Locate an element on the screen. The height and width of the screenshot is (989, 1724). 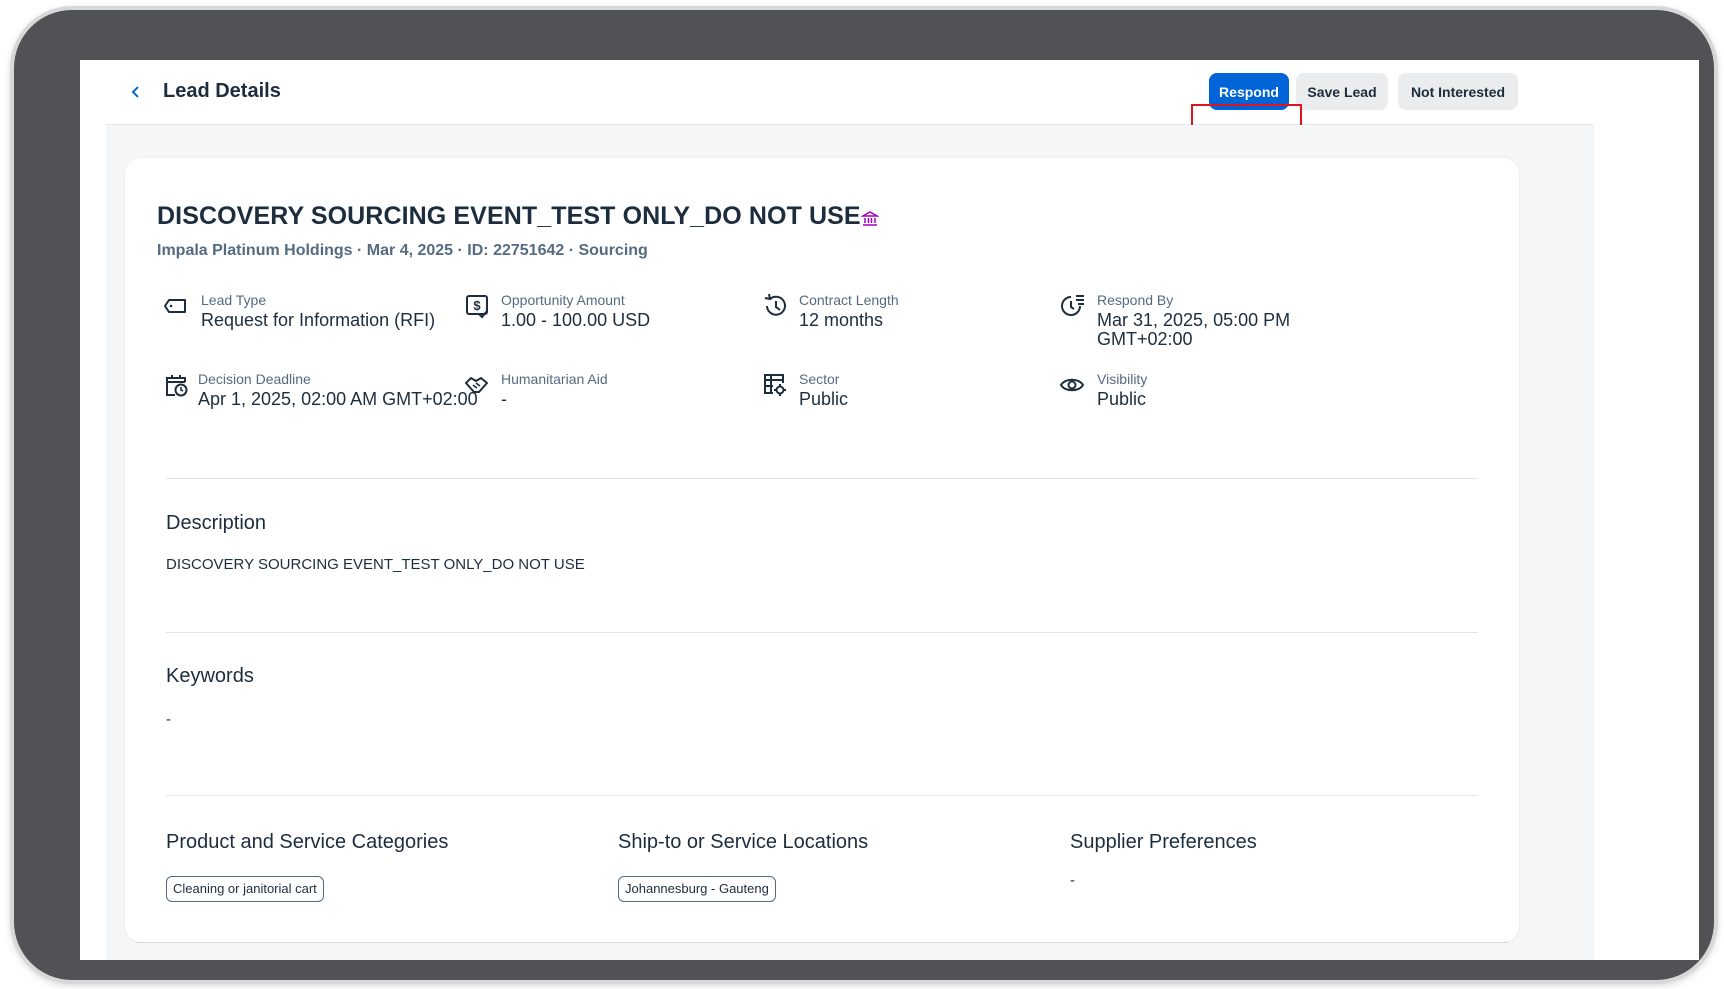
categories-heading: Product and Service Categories is located at coordinates (307, 842).